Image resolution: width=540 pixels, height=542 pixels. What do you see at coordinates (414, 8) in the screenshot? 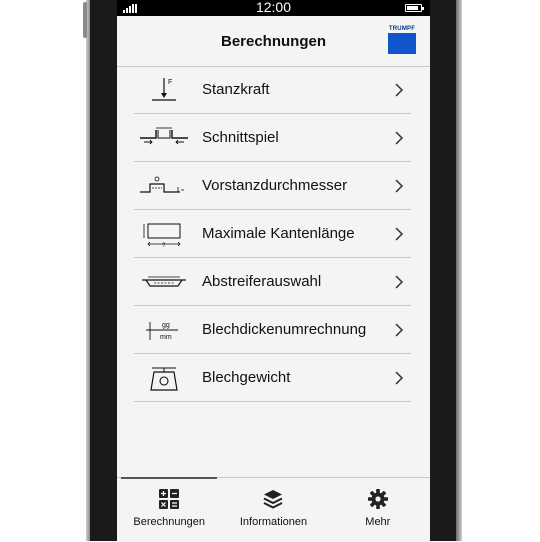
I see `battery-icon` at bounding box center [414, 8].